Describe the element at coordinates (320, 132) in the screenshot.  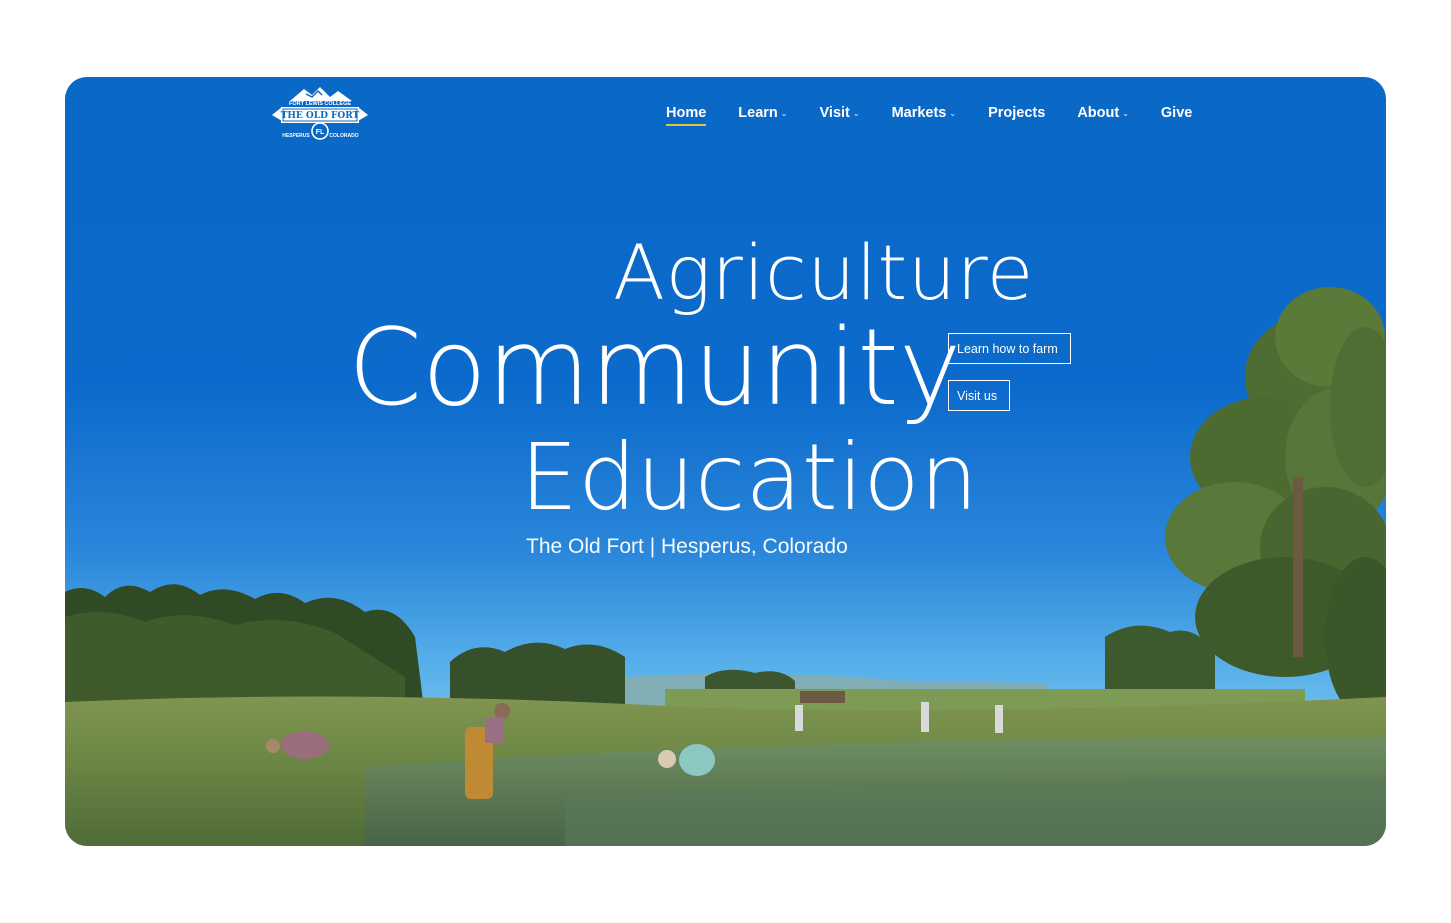
I see `logo-monogram: FL` at that location.